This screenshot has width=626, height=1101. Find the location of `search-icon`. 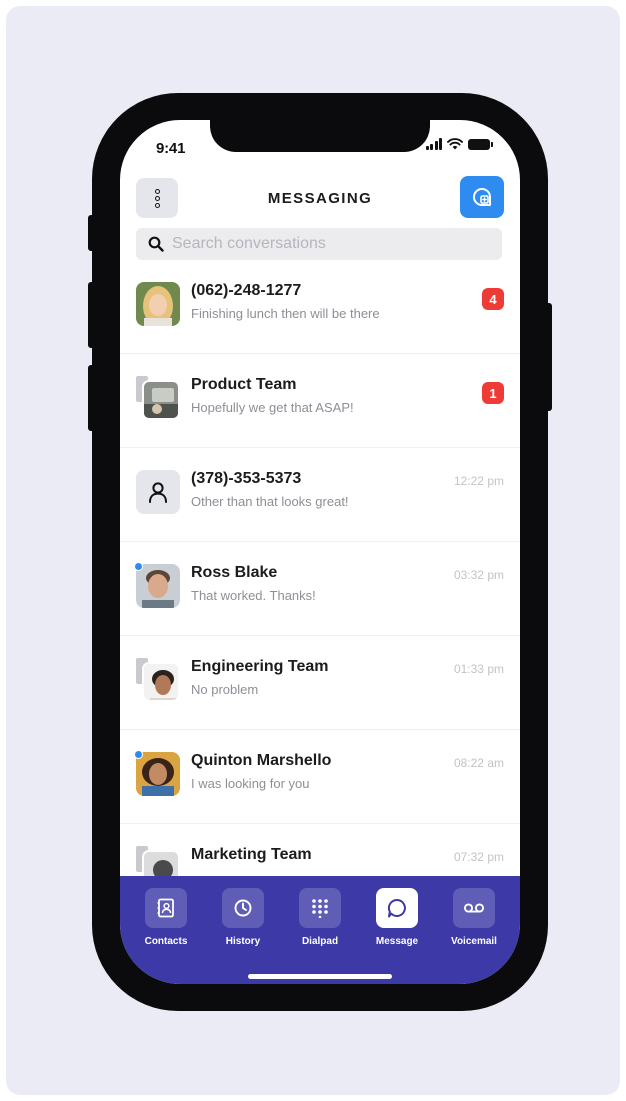

search-icon is located at coordinates (156, 244).